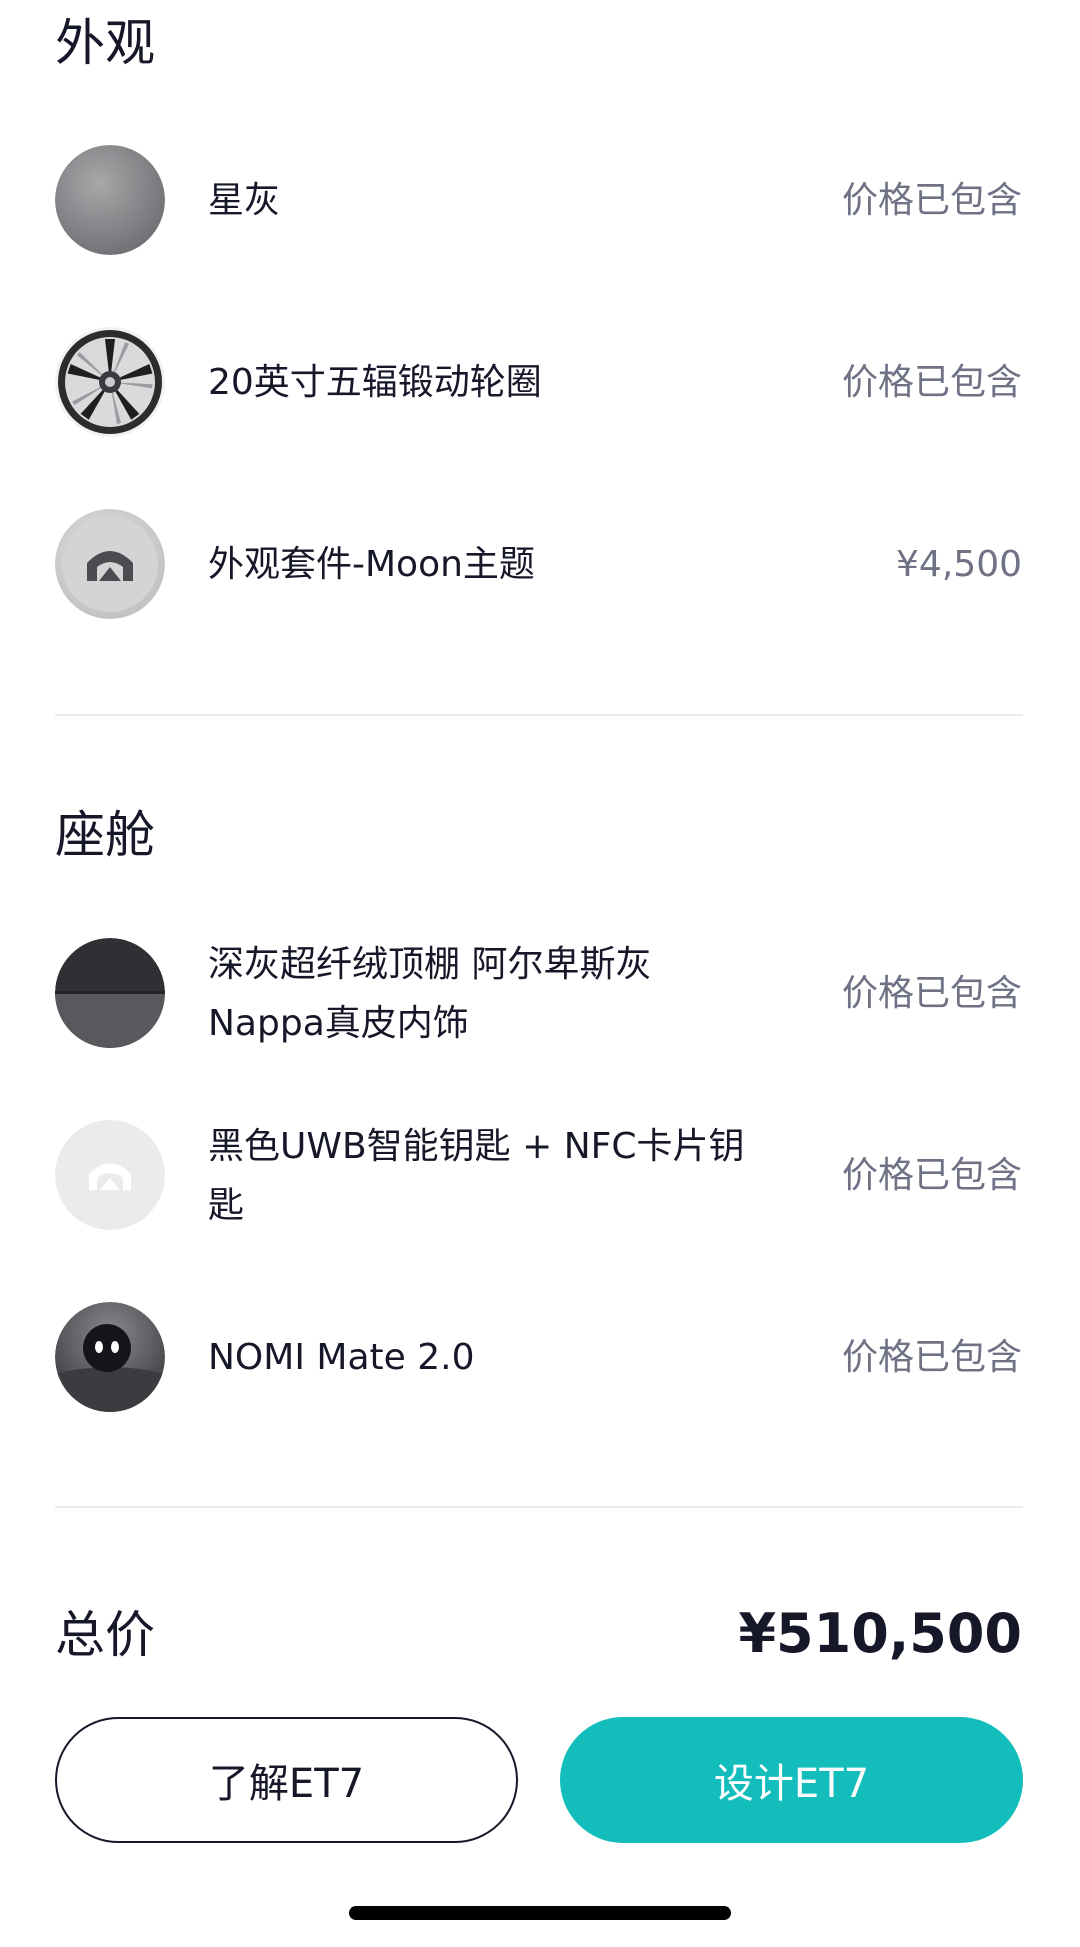 This screenshot has height=1947, width=1080. What do you see at coordinates (959, 564) in the screenshot?
I see `option-price: ¥4,500` at bounding box center [959, 564].